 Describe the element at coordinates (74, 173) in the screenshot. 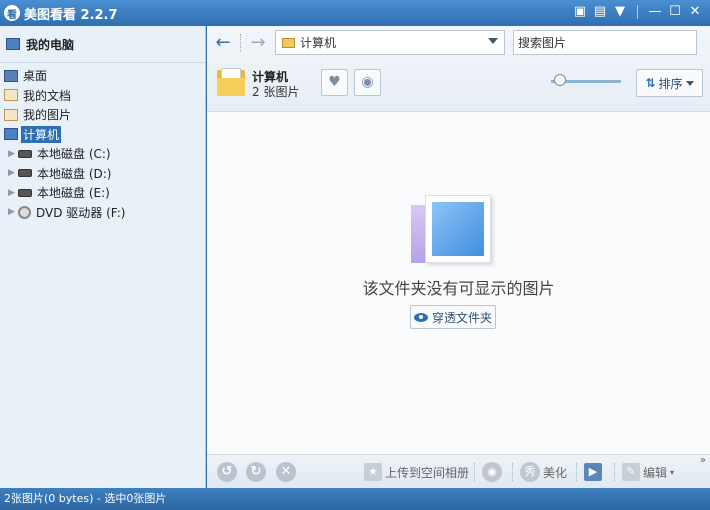

I see `tree-item-label: 本地磁盘 (D:)` at that location.